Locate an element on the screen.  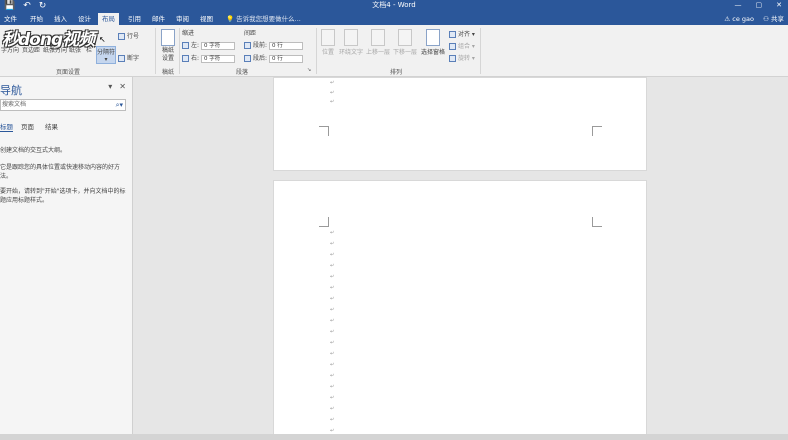
indent-left-input: 0 字符 is located at coordinates (217, 45).